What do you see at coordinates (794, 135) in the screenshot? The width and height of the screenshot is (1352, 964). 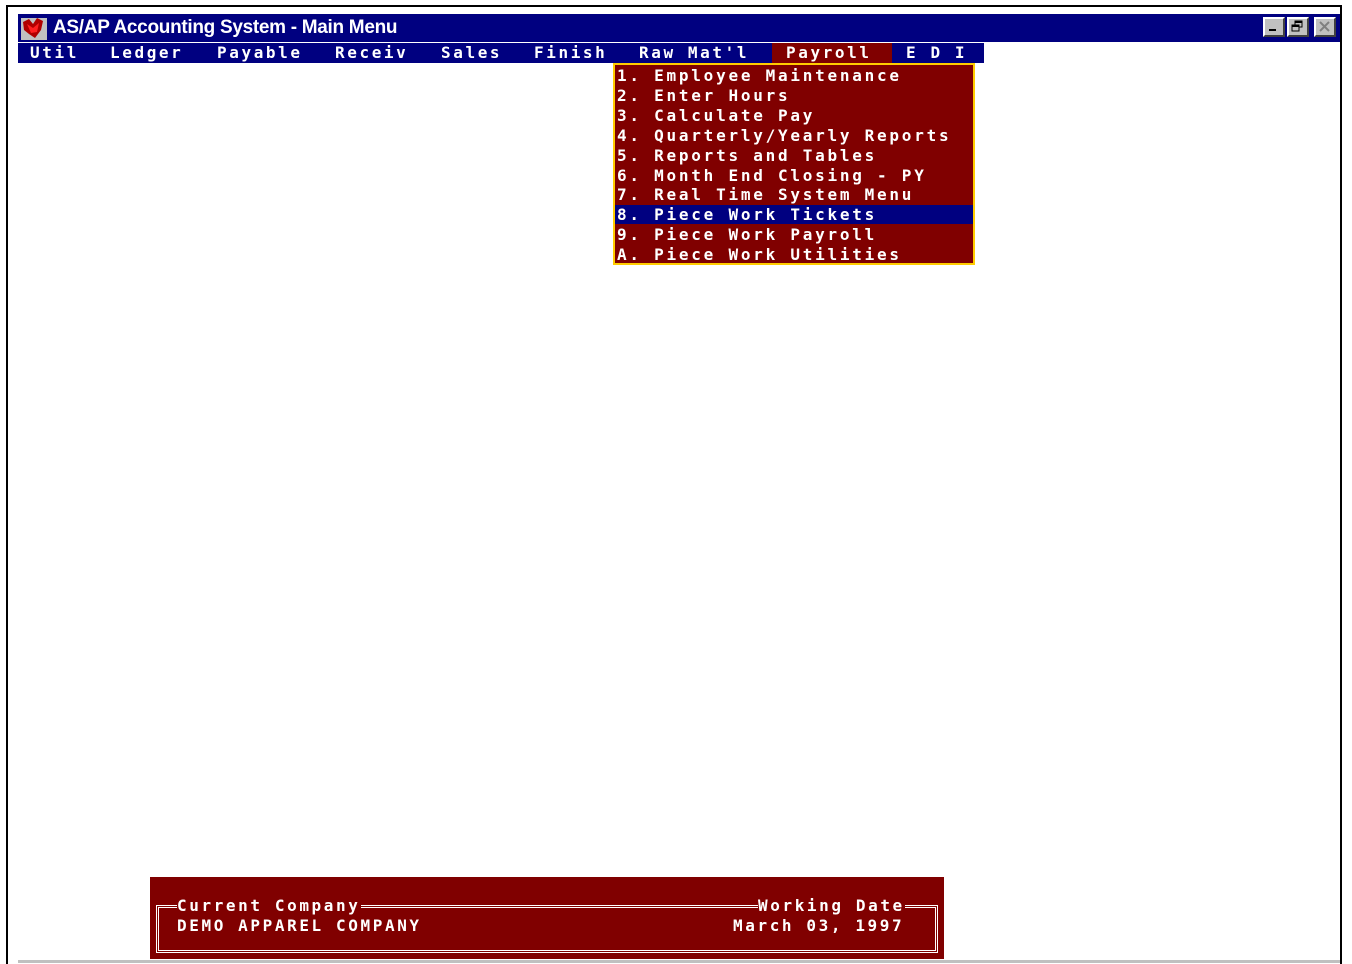 I see `menu-option-quarterly-yearly-reports: 4. Quarterly/Yearly Reports` at bounding box center [794, 135].